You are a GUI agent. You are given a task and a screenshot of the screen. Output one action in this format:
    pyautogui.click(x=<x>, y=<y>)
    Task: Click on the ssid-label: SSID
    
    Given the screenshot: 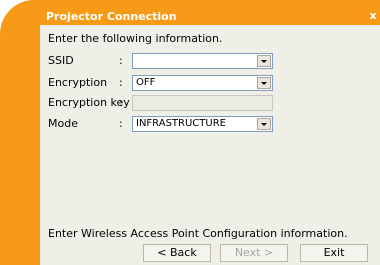 What is the action you would take?
    pyautogui.click(x=61, y=60)
    